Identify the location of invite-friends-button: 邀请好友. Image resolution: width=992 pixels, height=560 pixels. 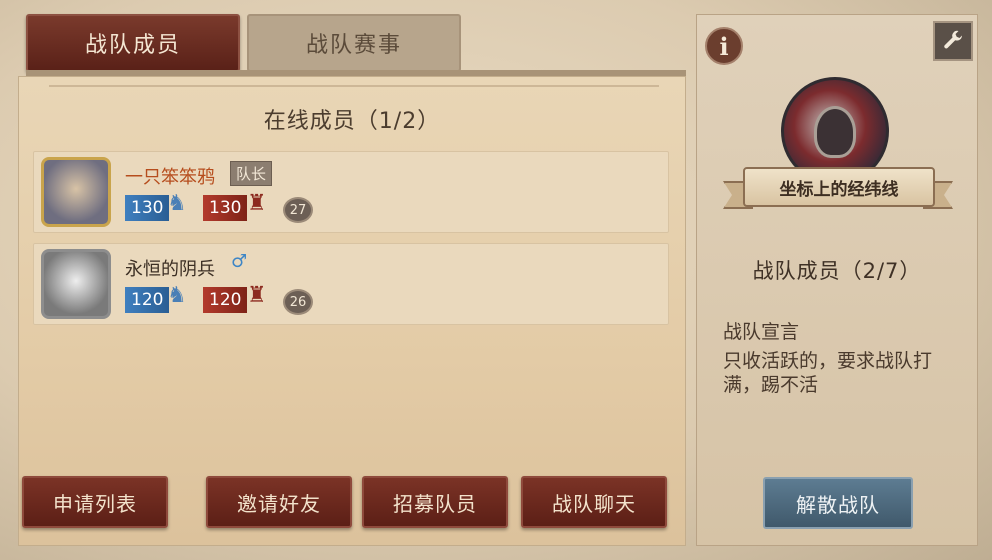
(279, 502).